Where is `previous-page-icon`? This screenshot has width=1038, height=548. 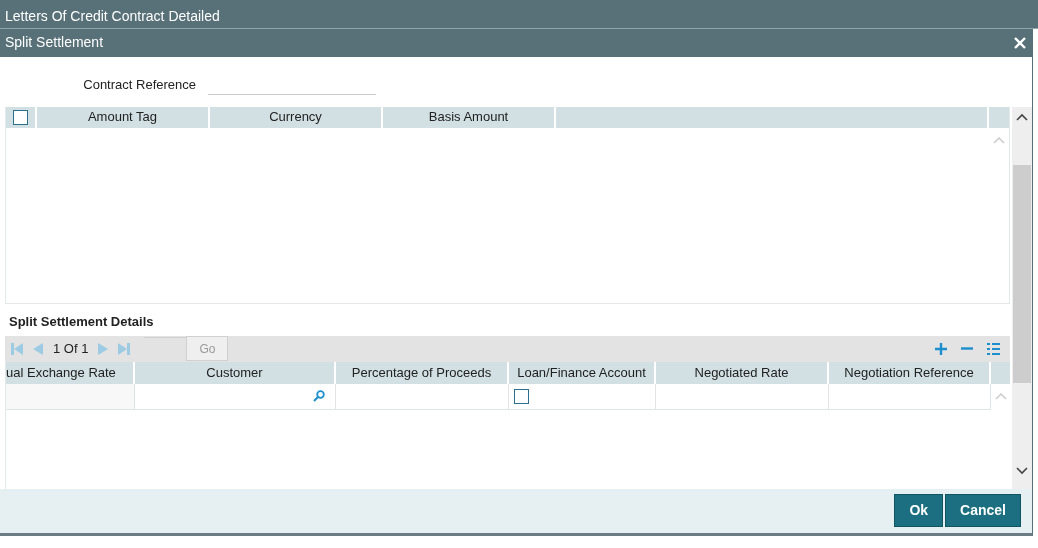
previous-page-icon is located at coordinates (38, 348).